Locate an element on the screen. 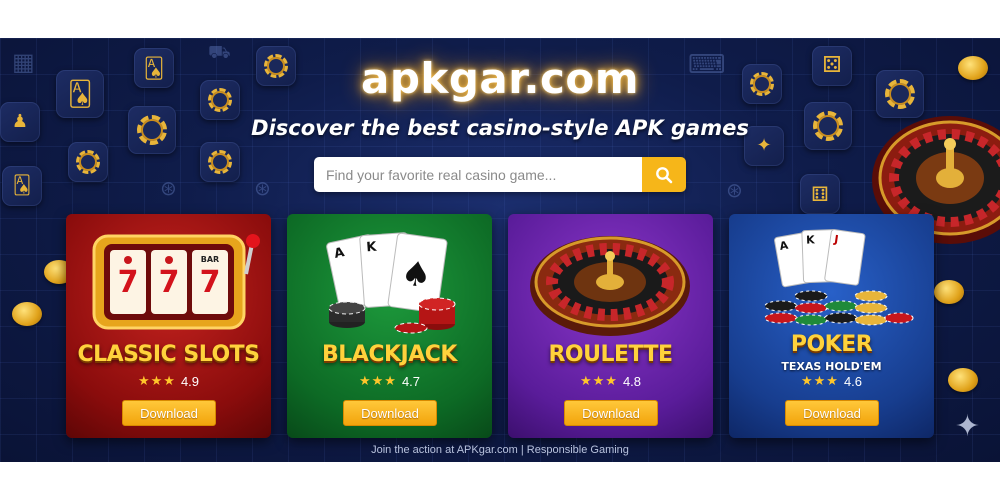  card-hand-tile: 🂡 is located at coordinates (22, 186).